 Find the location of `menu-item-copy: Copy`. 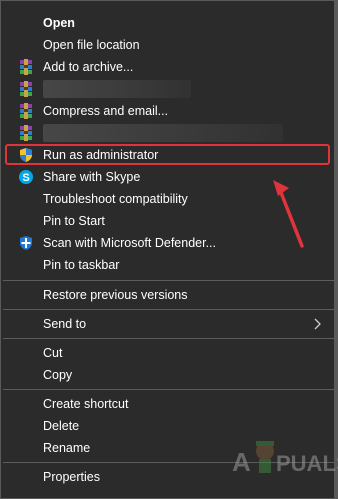

menu-item-copy: Copy is located at coordinates (167, 375).